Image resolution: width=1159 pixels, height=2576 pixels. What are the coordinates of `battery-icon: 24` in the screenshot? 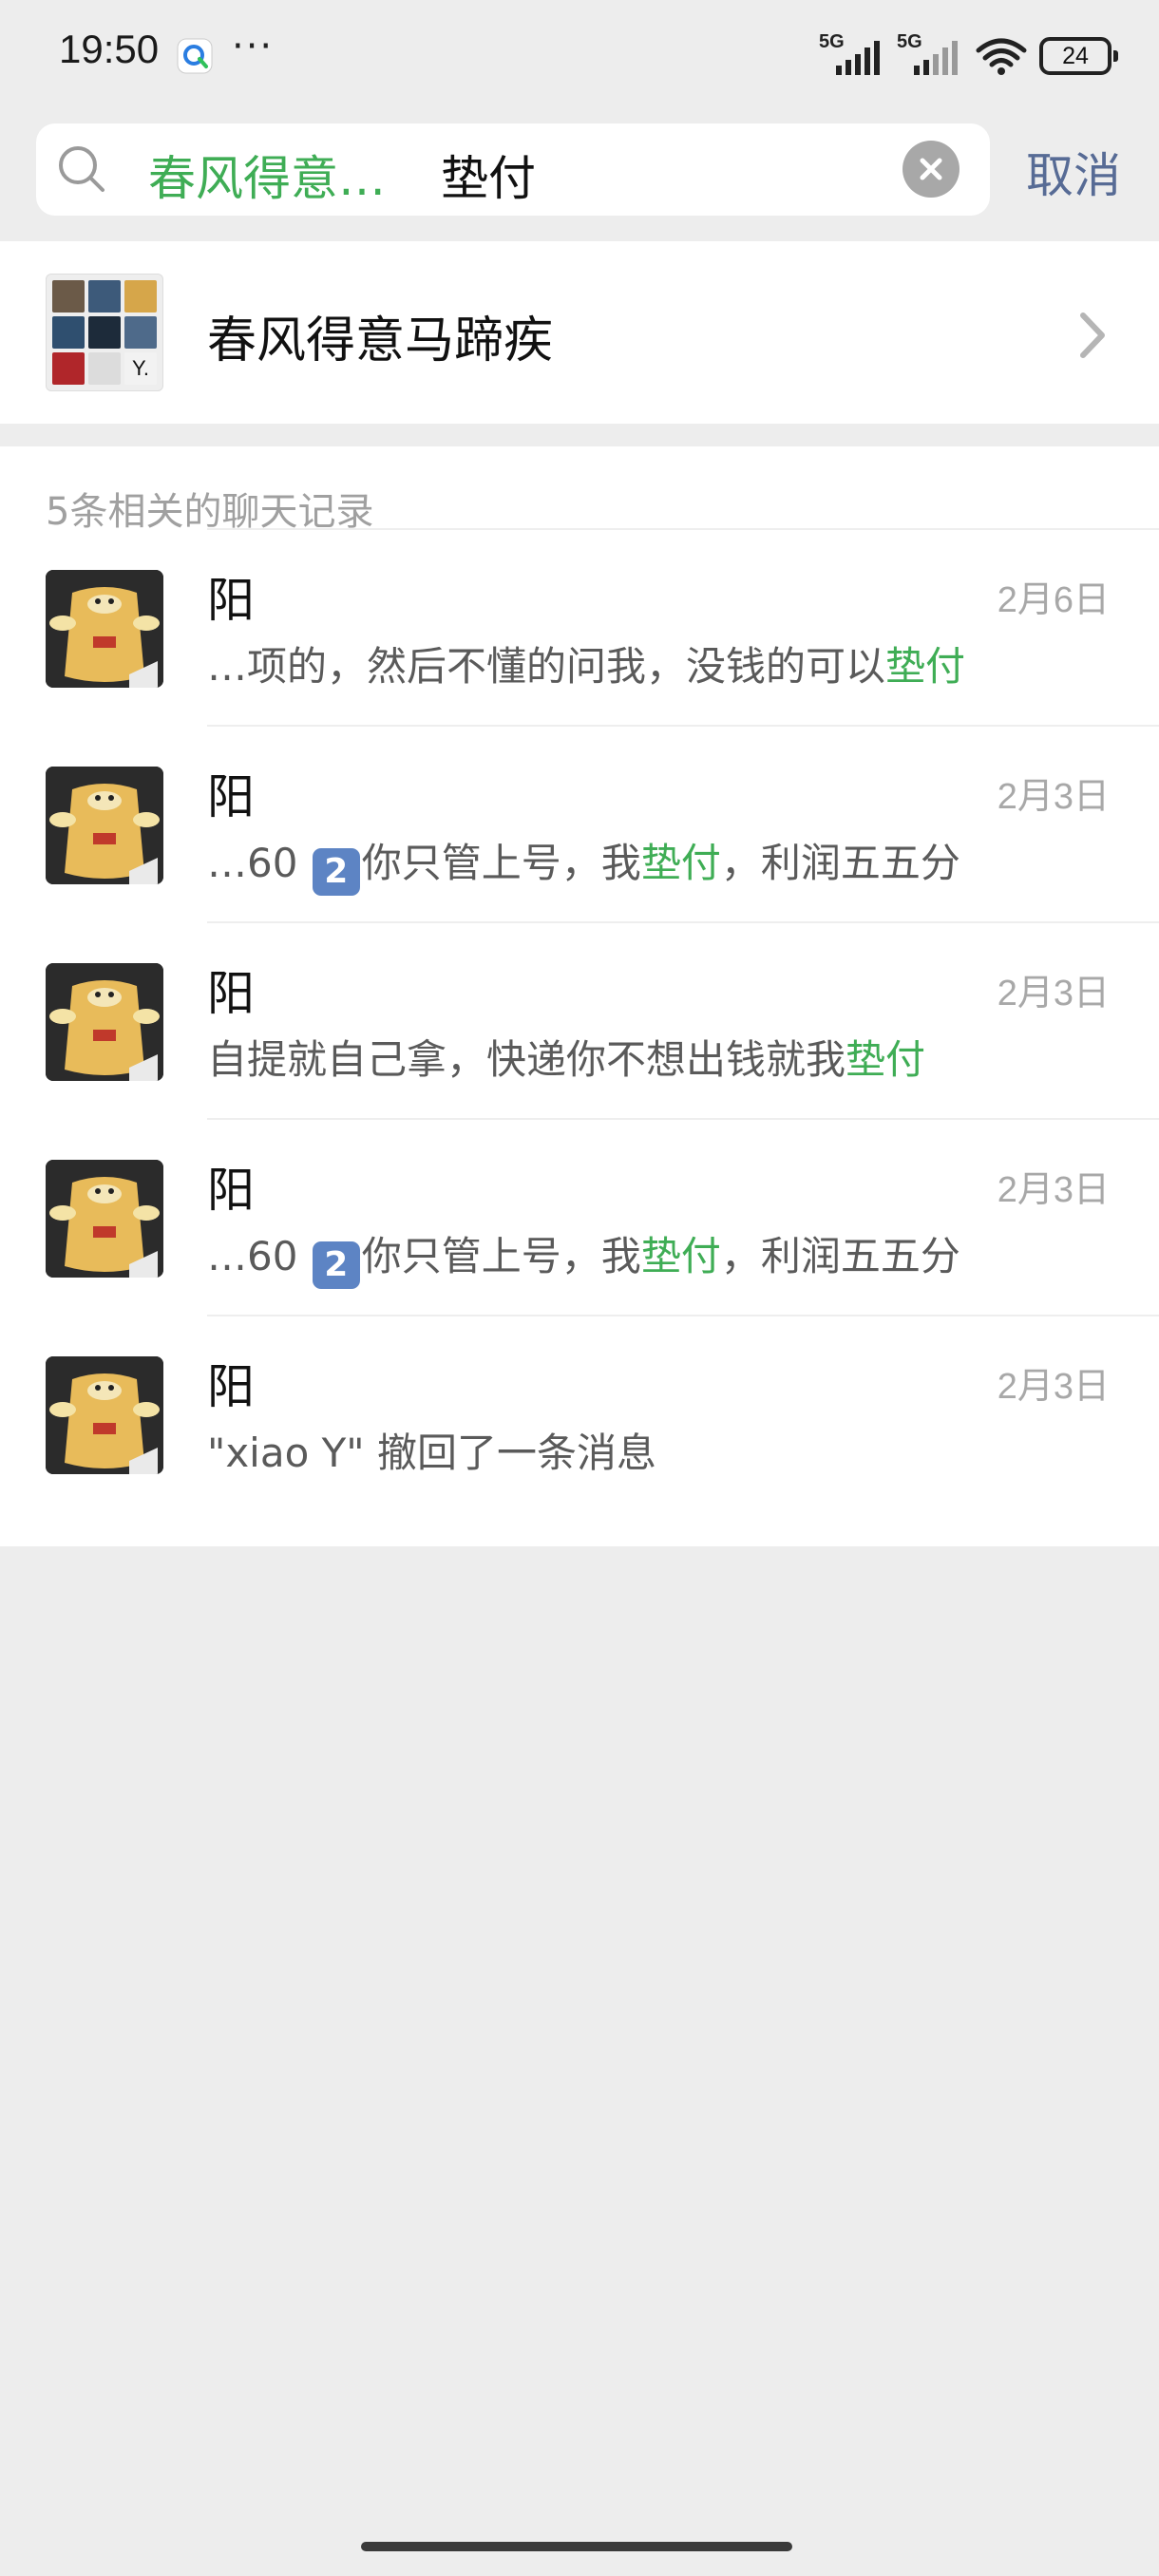 It's located at (1078, 56).